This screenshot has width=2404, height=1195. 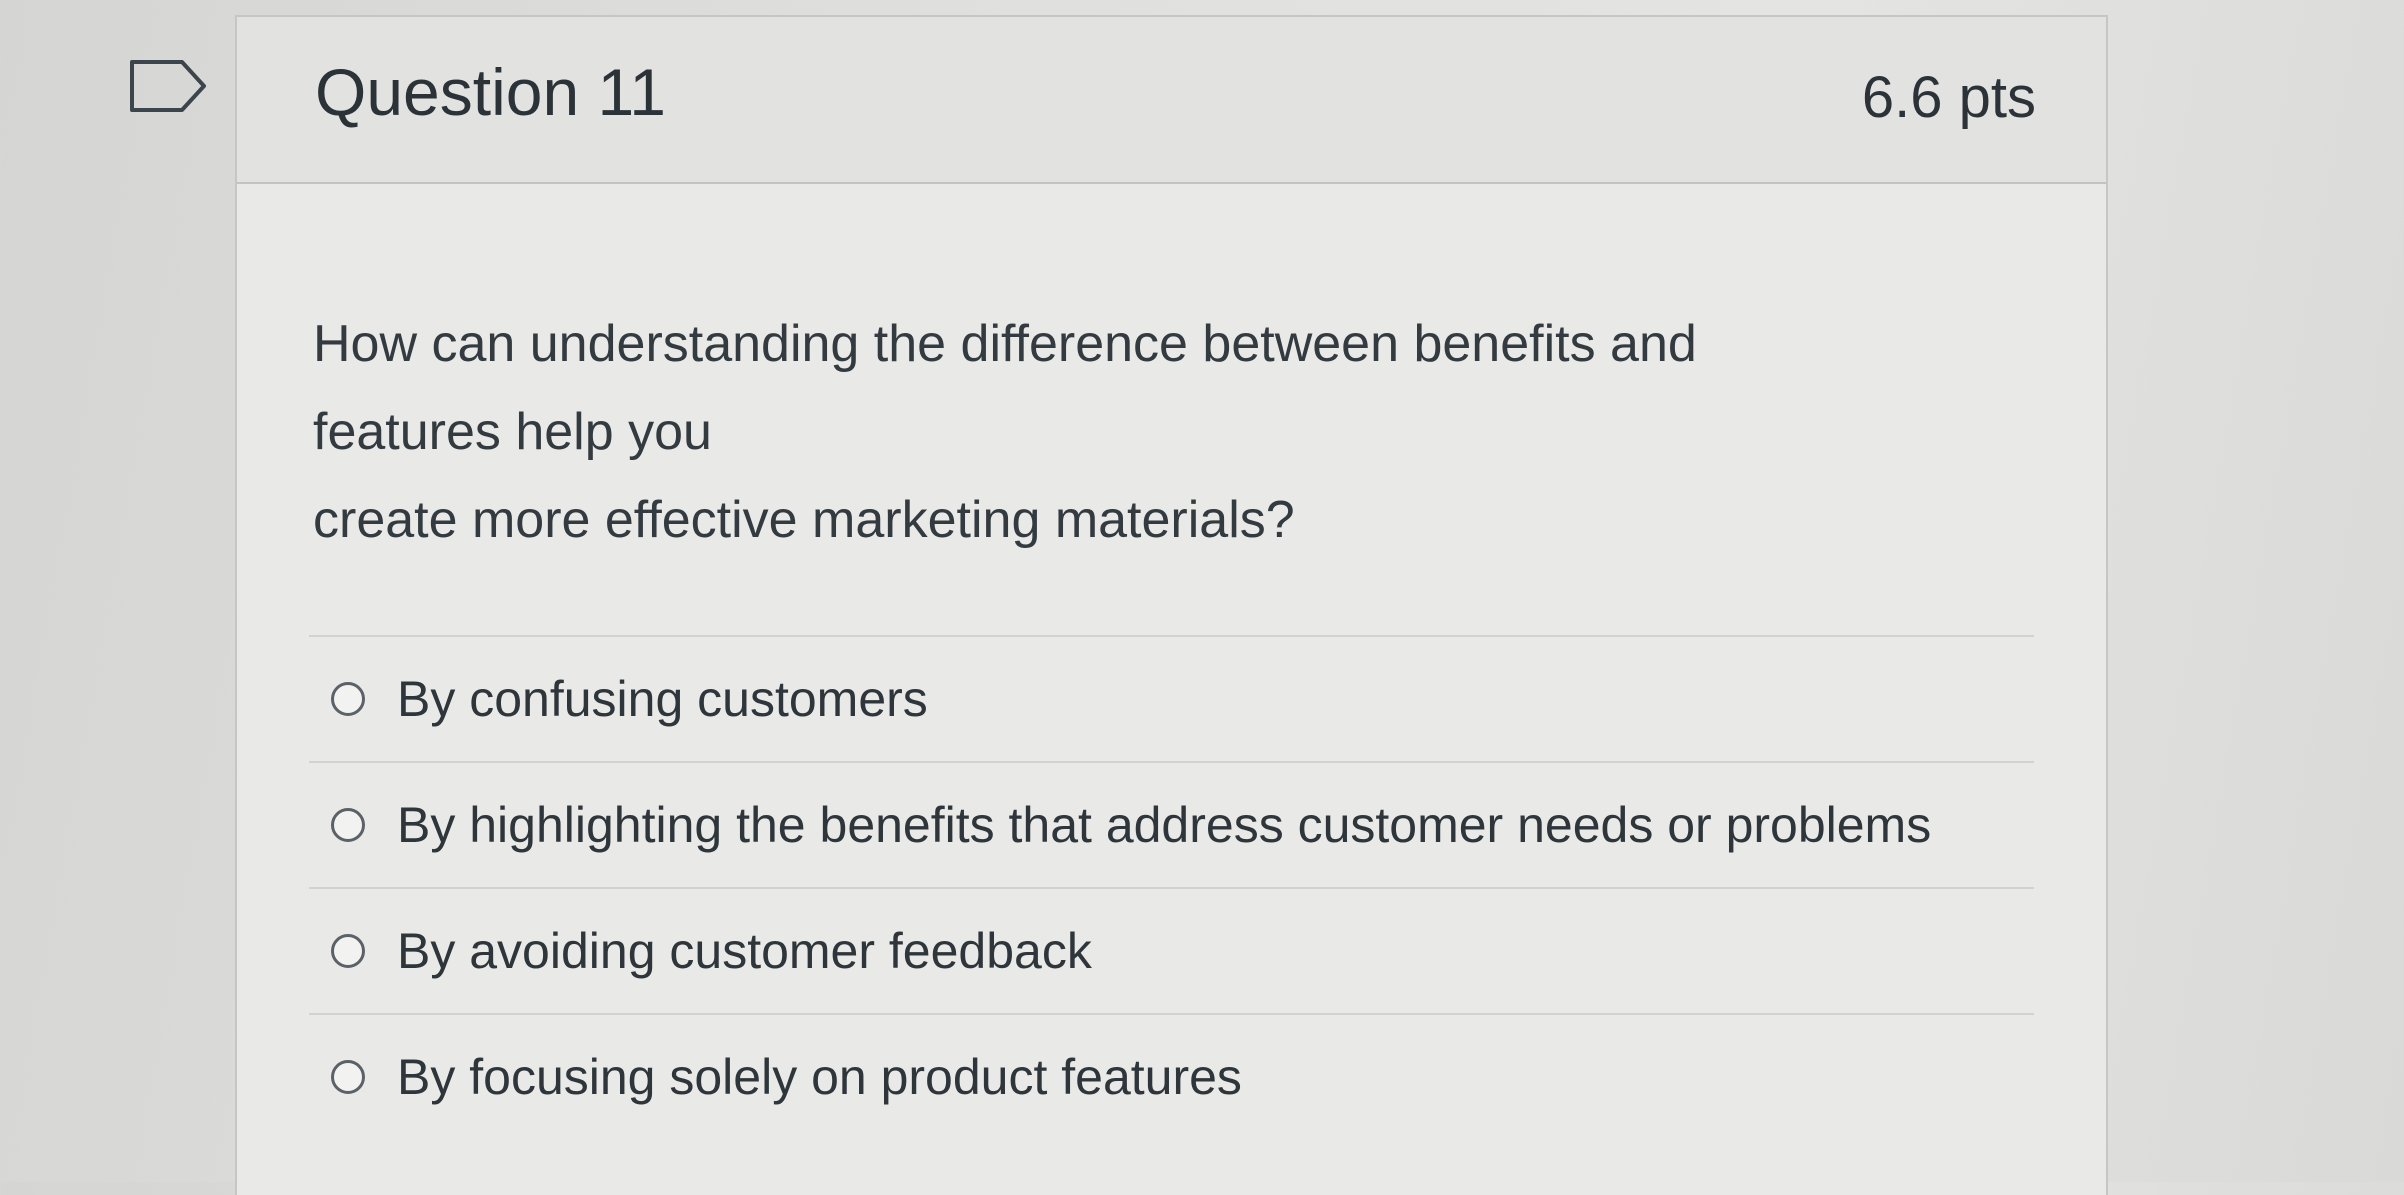 What do you see at coordinates (1171, 100) in the screenshot?
I see `question-header: Question 11 6.6 pts` at bounding box center [1171, 100].